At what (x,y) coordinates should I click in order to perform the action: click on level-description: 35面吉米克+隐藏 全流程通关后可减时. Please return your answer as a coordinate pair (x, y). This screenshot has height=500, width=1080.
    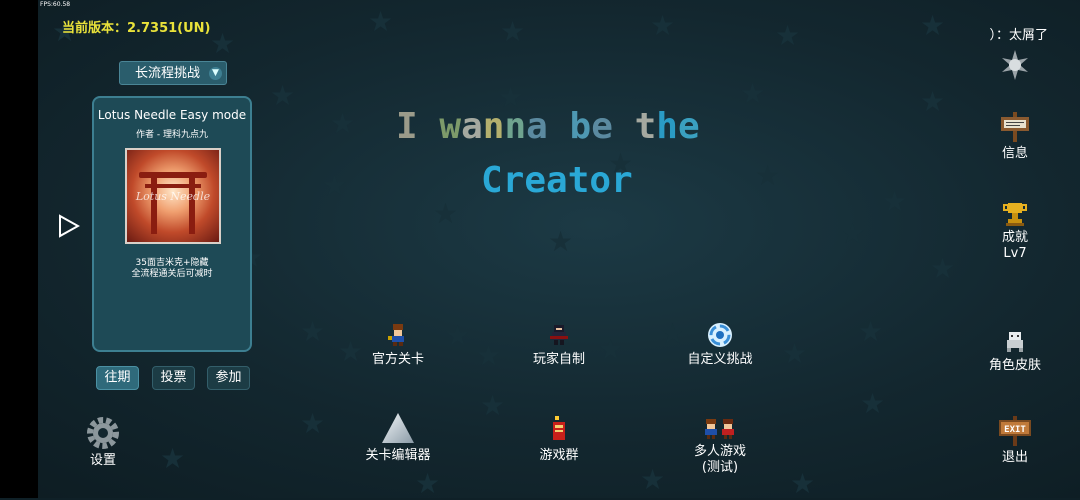
    Looking at the image, I should click on (172, 269).